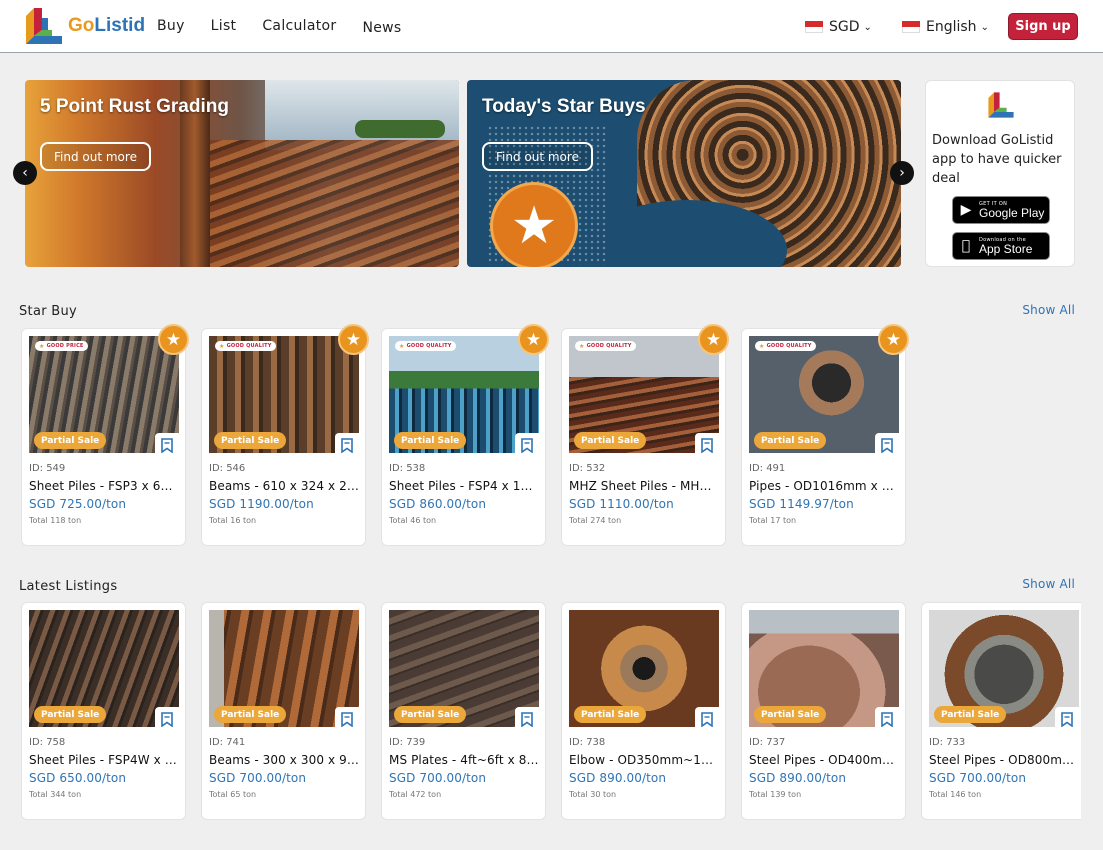 This screenshot has height=850, width=1103. I want to click on carousel-next-arrow-icon: ›, so click(902, 173).